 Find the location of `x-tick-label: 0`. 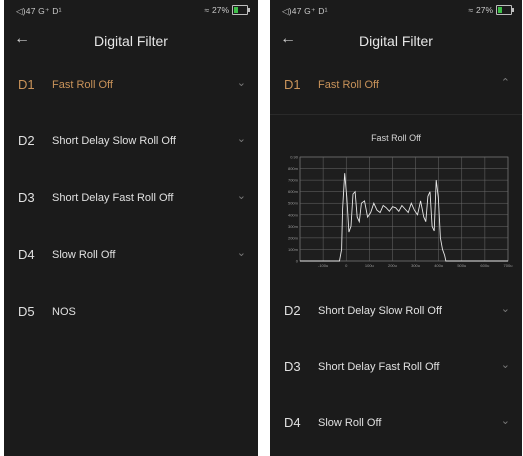

x-tick-label: 0 is located at coordinates (346, 265).